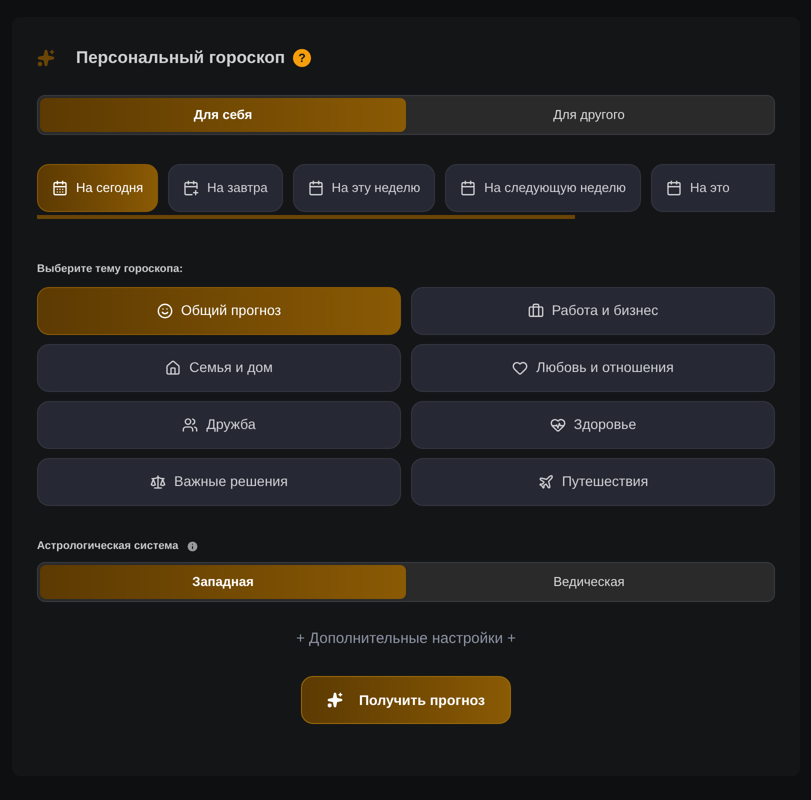  Describe the element at coordinates (712, 188) in the screenshot. I see `period-tab: На это` at that location.